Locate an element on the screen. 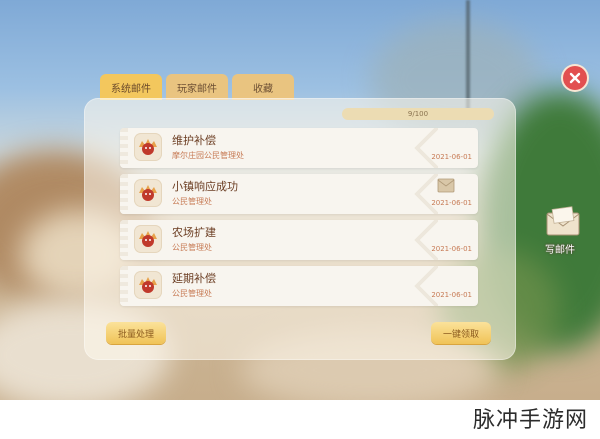 The image size is (600, 439). claim-all-button: 一键领取 is located at coordinates (461, 333).